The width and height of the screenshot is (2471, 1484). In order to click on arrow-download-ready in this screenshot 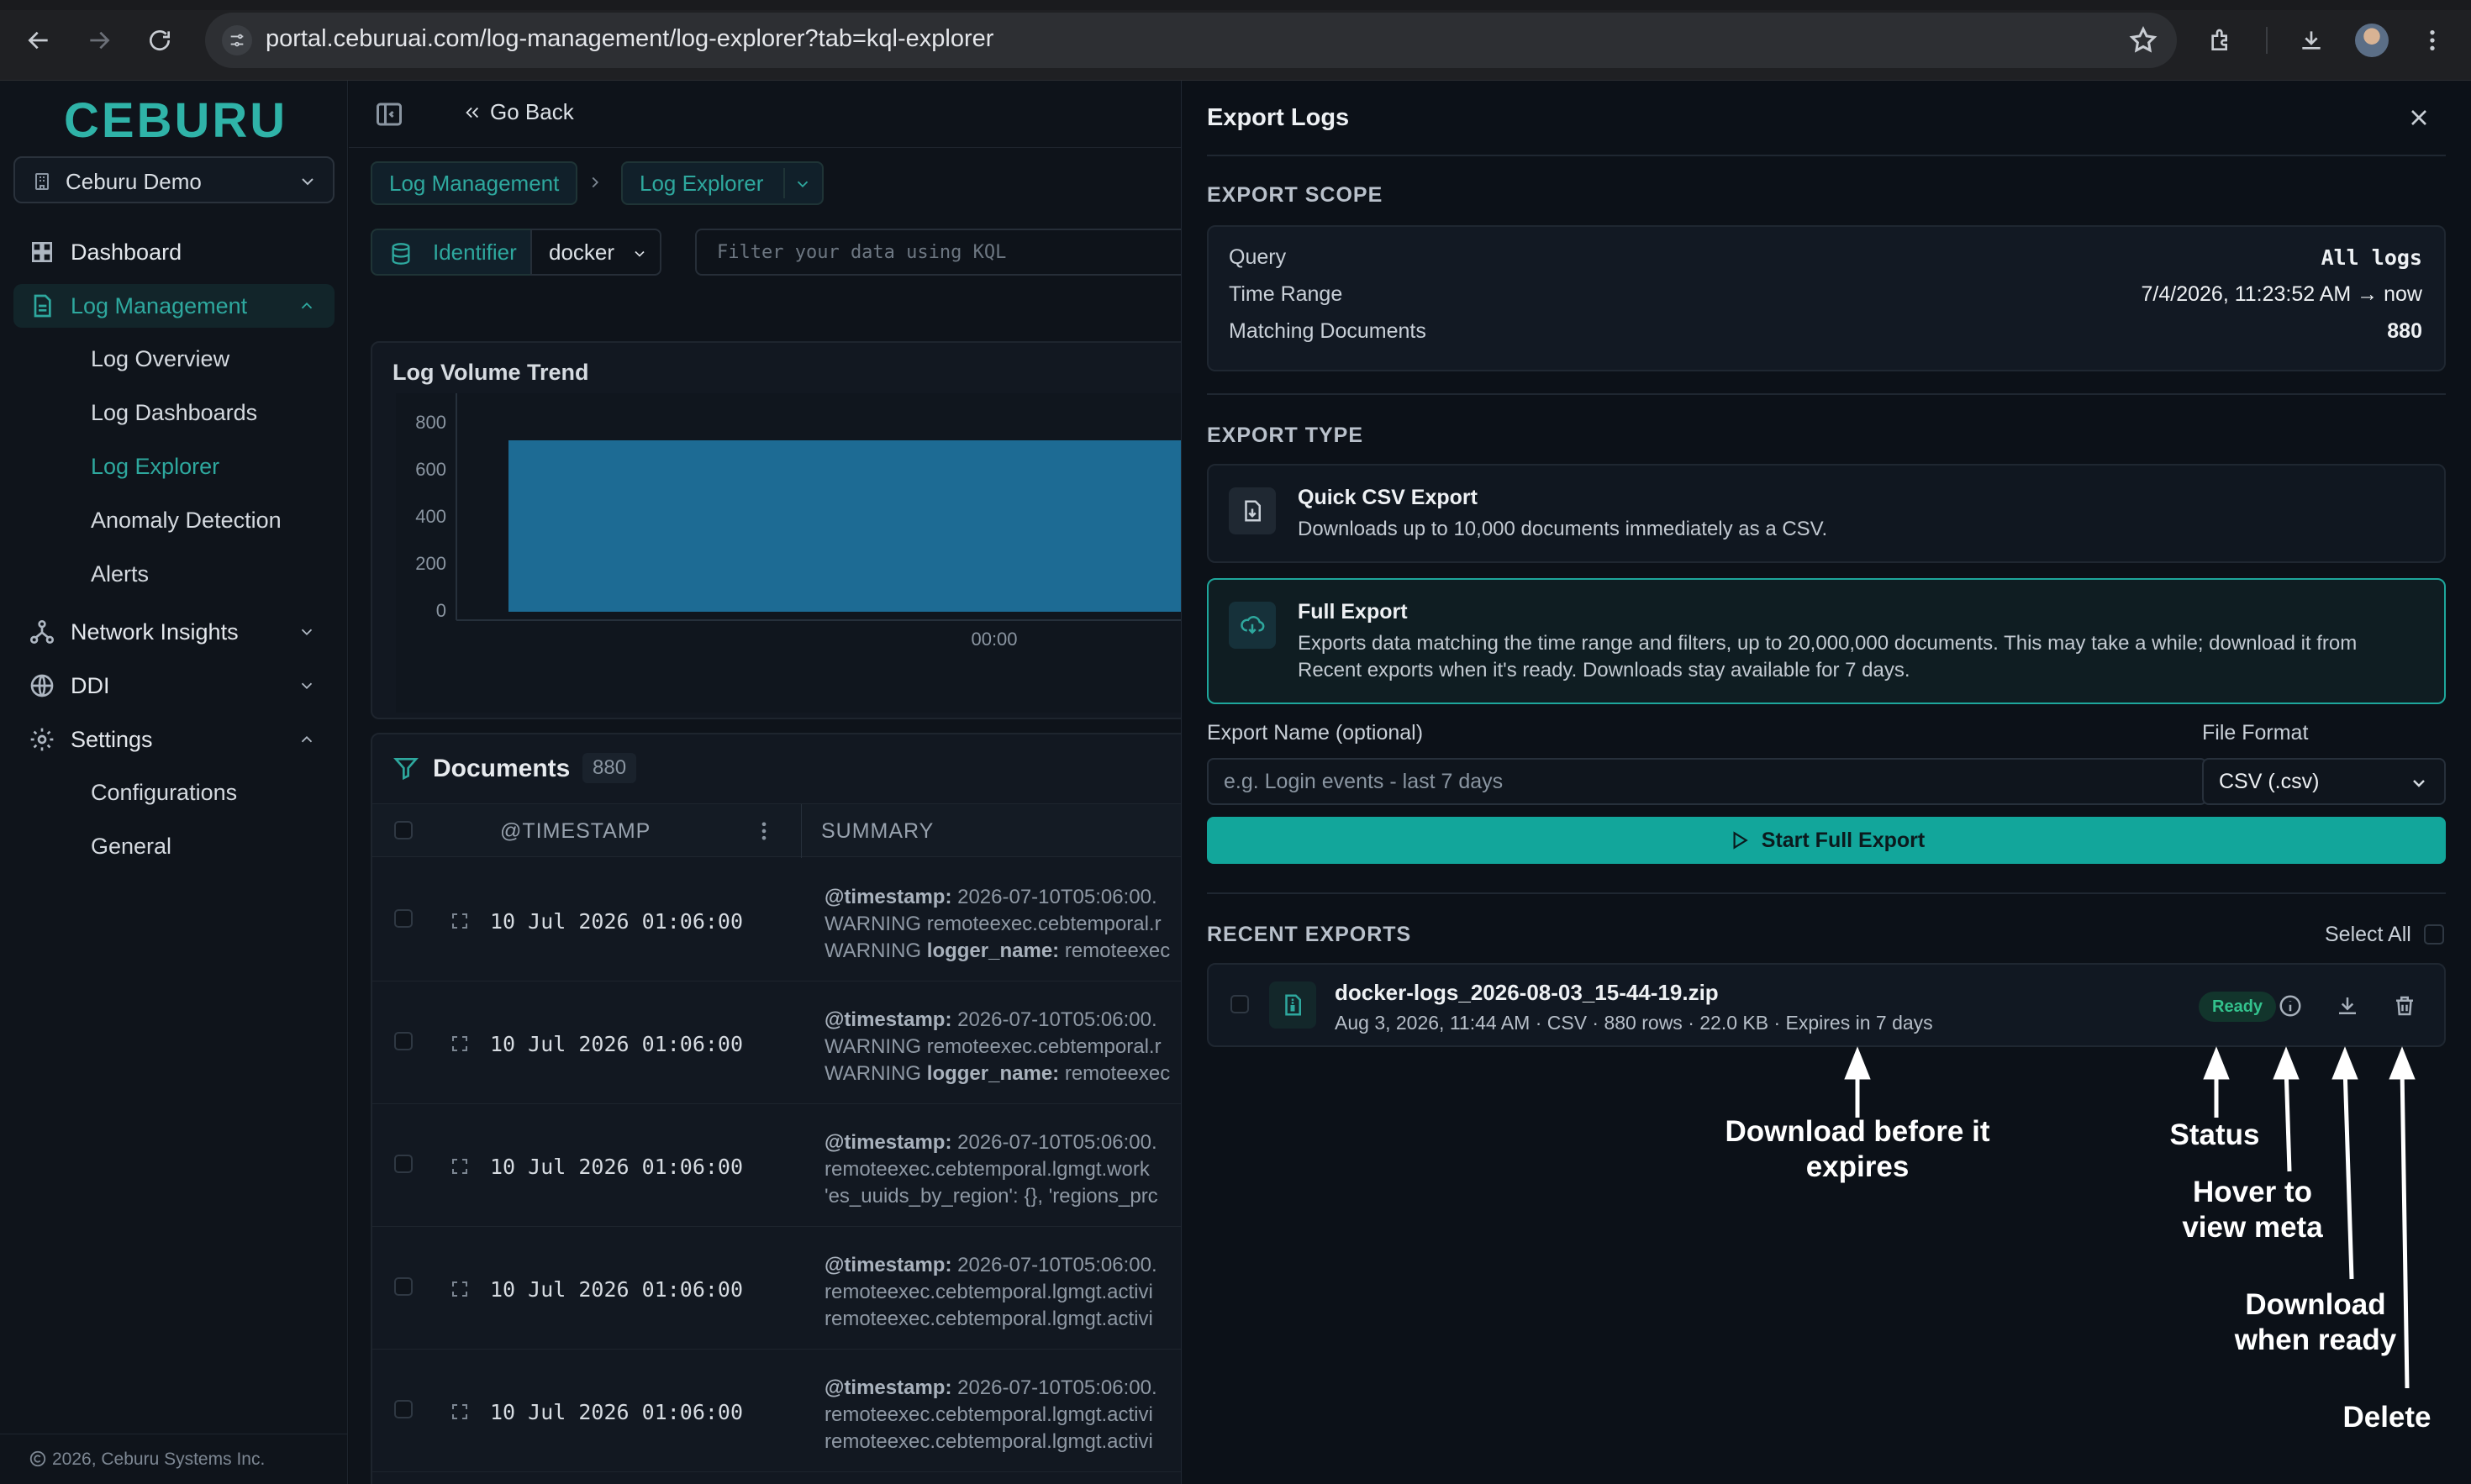, I will do `click(2348, 1173)`.